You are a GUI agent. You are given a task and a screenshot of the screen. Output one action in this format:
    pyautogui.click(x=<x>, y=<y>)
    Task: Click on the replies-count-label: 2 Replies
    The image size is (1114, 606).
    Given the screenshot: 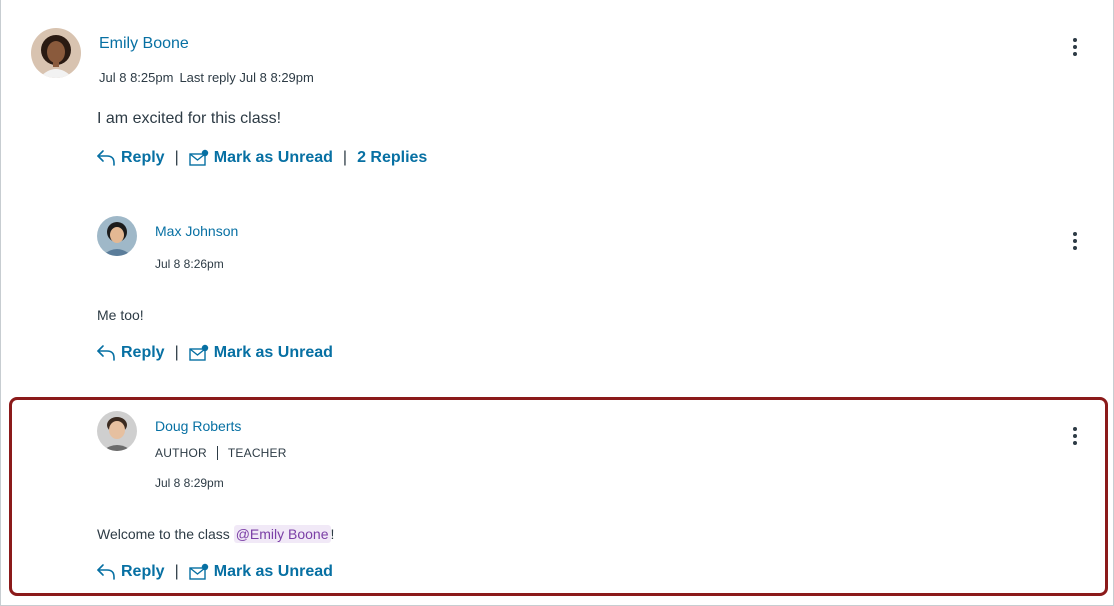 What is the action you would take?
    pyautogui.click(x=392, y=157)
    